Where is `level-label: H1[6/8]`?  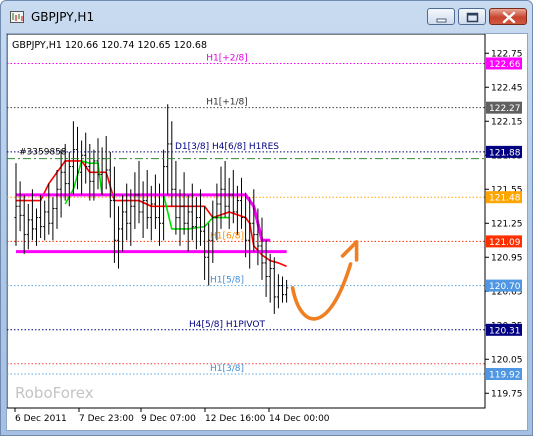
level-label: H1[6/8] is located at coordinates (227, 236).